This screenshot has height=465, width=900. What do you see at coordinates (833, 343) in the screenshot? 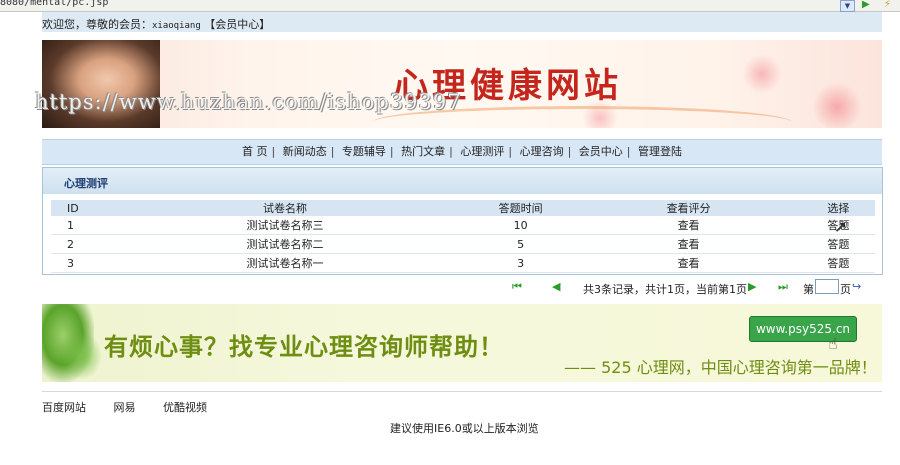
I see `hand-cursor-icon: ☝` at bounding box center [833, 343].